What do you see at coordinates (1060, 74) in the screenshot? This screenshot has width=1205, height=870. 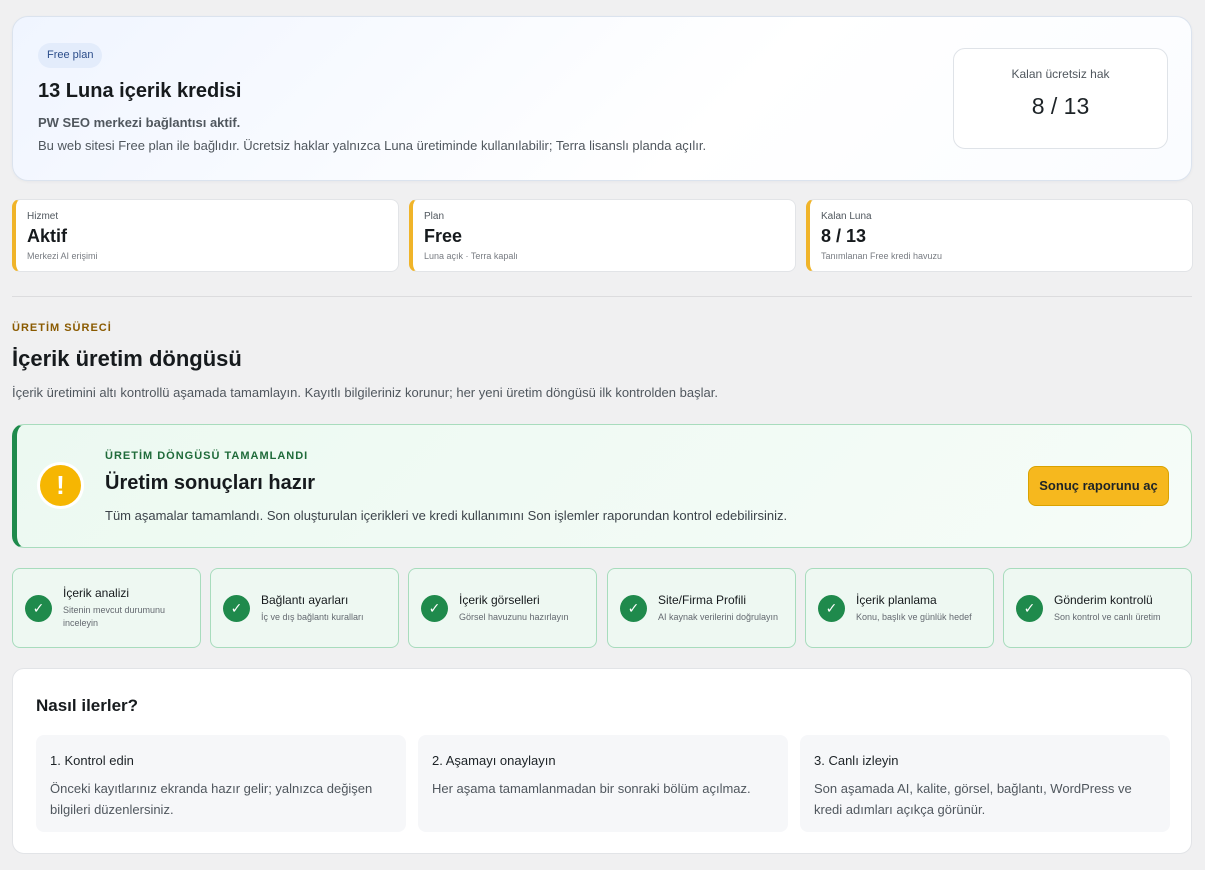 I see `remaining-credit-label: Kalan ücretsiz hak` at bounding box center [1060, 74].